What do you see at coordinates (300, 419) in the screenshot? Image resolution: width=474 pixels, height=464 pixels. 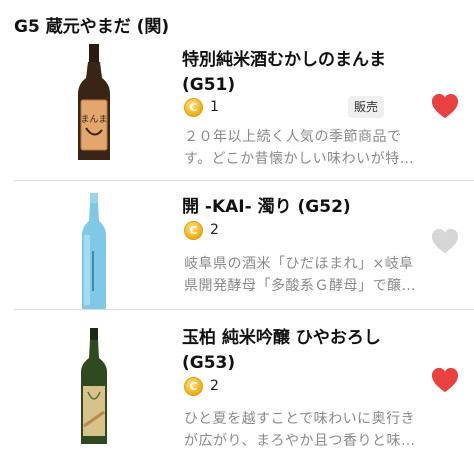 I see `description-line: ひと夏を越すことで味わいに奥行き` at bounding box center [300, 419].